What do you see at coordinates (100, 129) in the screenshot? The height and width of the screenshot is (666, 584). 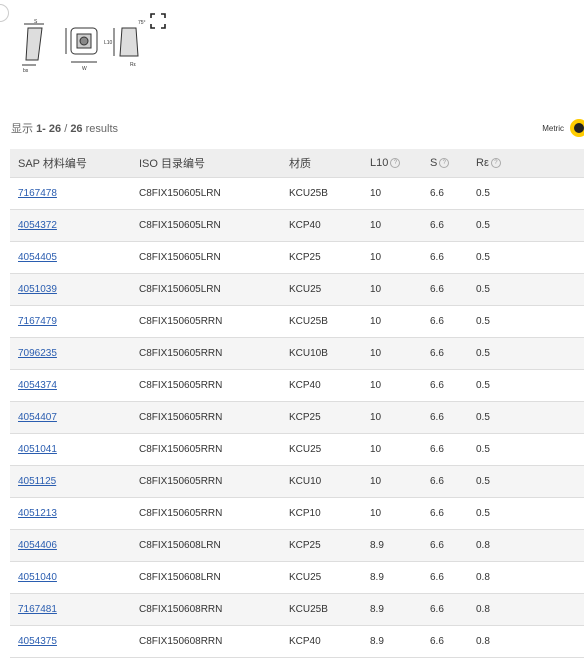 I see `summary-suffix: results` at bounding box center [100, 129].